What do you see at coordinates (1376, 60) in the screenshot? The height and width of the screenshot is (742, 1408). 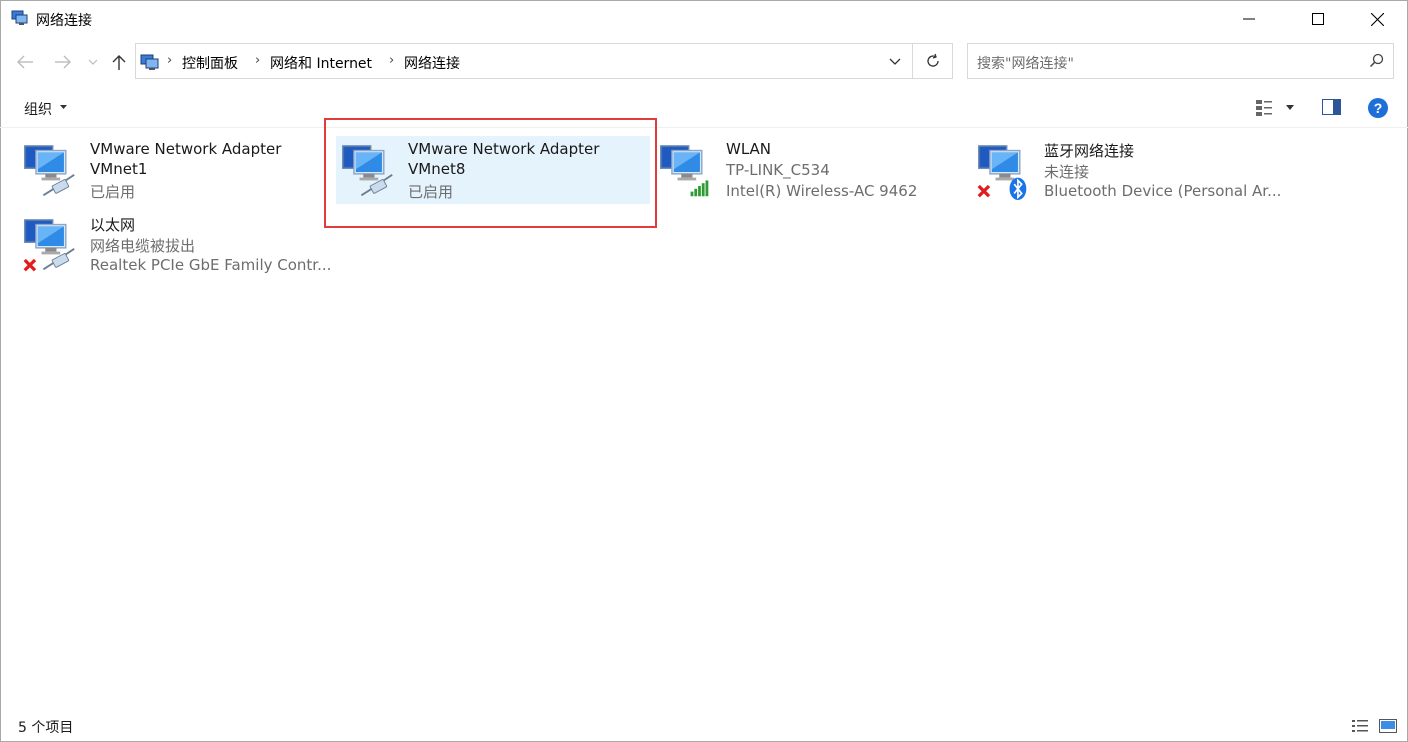 I see `search-icon` at bounding box center [1376, 60].